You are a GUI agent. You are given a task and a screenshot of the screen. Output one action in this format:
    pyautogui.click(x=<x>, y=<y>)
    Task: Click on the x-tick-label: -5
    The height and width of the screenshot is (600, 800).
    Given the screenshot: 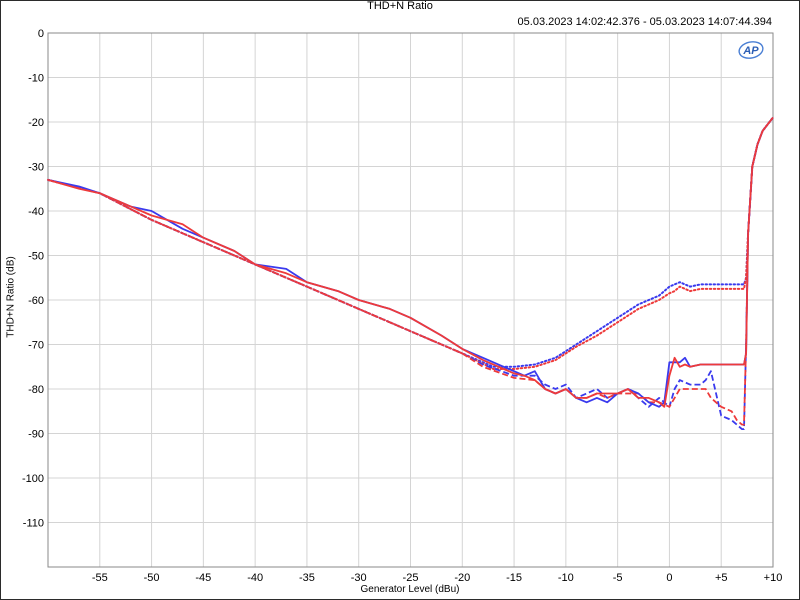 What is the action you would take?
    pyautogui.click(x=618, y=578)
    